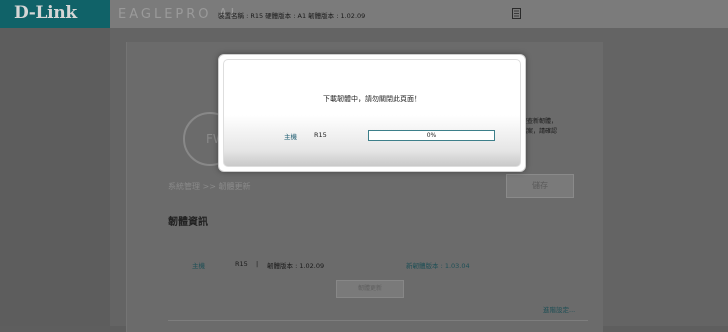 The image size is (728, 332). I want to click on modal-host-model: R15, so click(320, 135).